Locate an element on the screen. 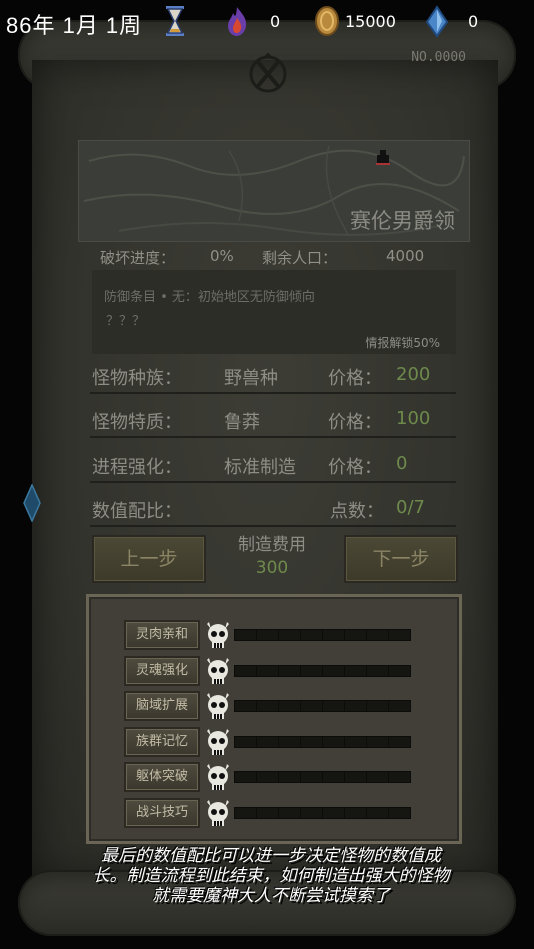  property-row-trait: 怪物特质： 鲁莽 价格： 100 is located at coordinates (274, 420).